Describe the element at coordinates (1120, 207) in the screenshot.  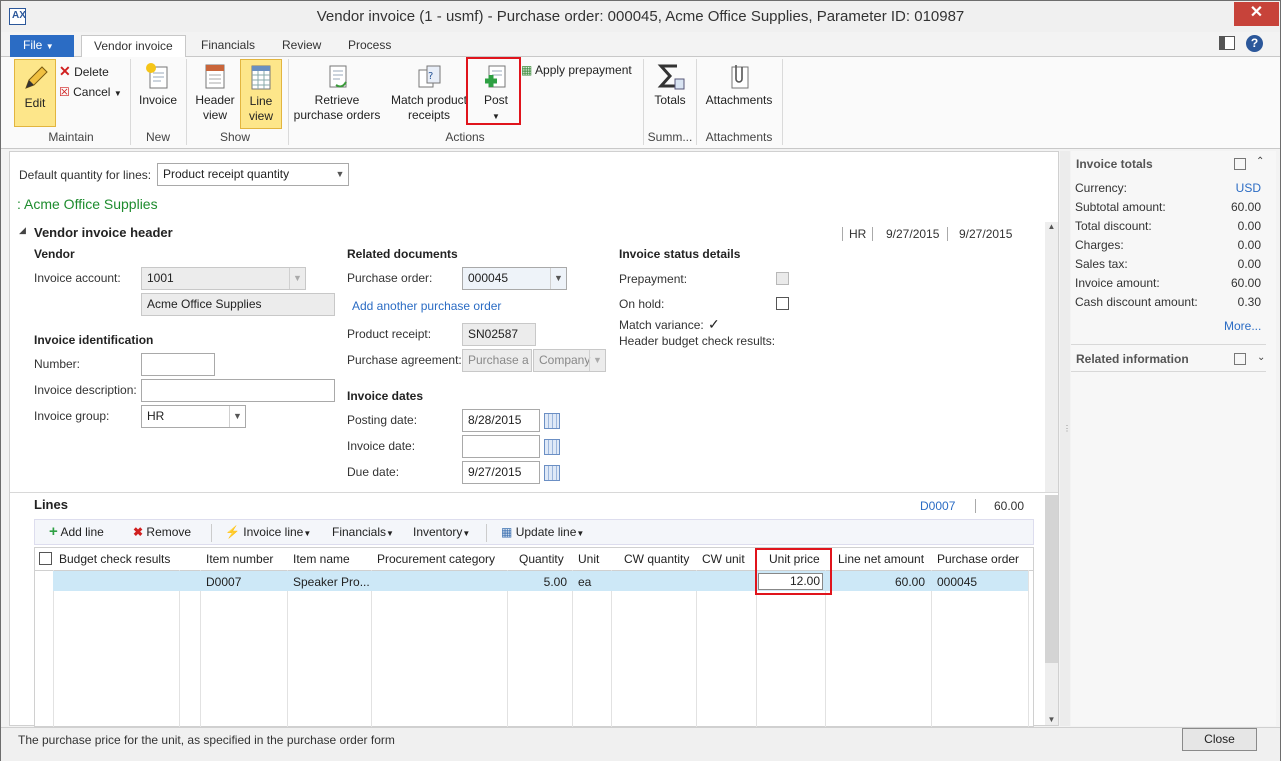
I see `subtotal-label: Subtotal amount:` at that location.